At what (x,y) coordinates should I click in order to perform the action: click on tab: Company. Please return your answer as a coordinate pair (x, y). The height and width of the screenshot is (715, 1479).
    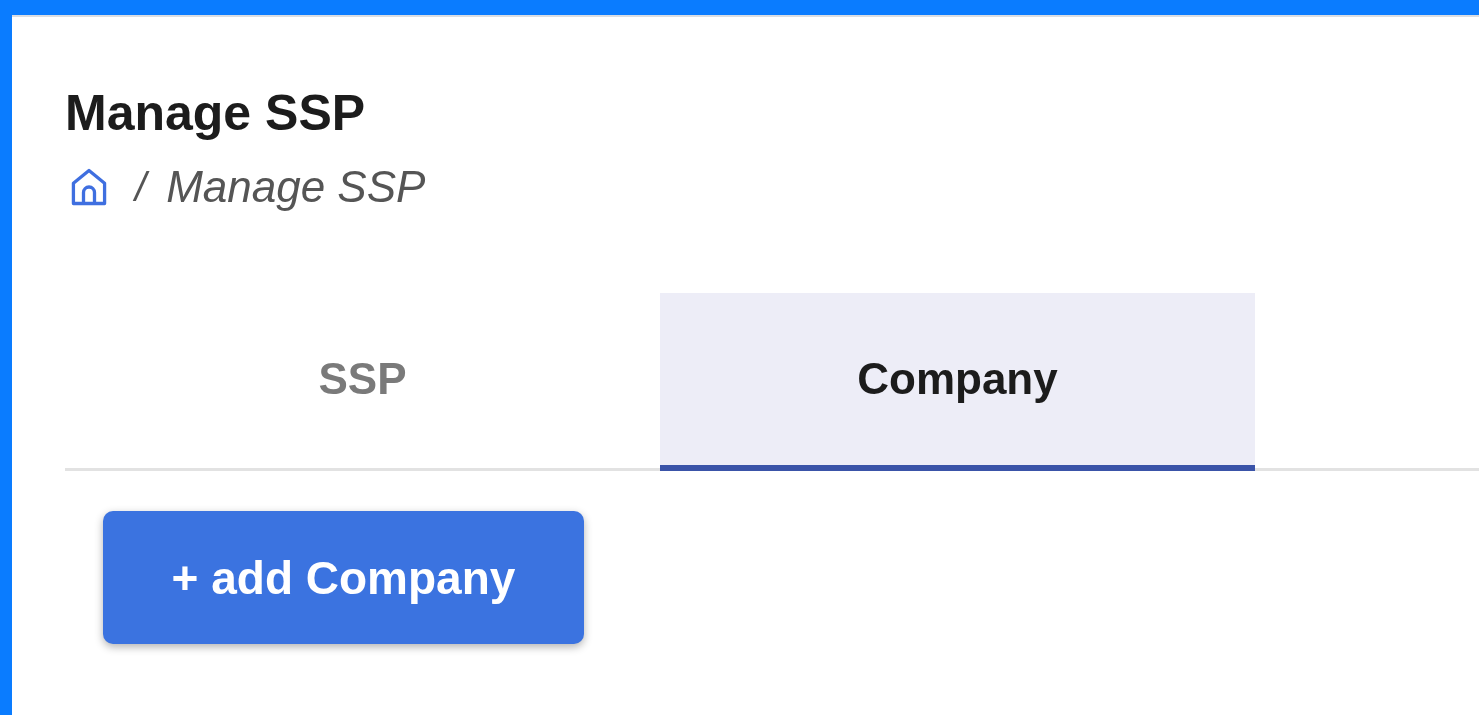
    Looking at the image, I should click on (957, 382).